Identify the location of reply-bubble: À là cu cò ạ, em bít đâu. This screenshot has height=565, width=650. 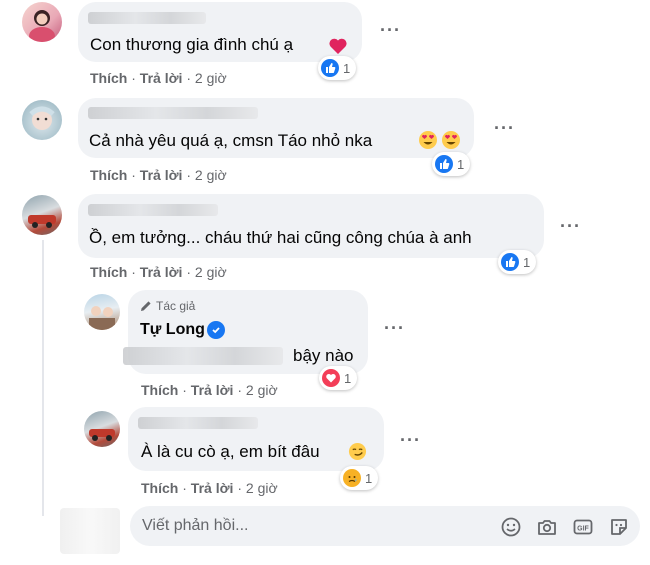
(256, 439).